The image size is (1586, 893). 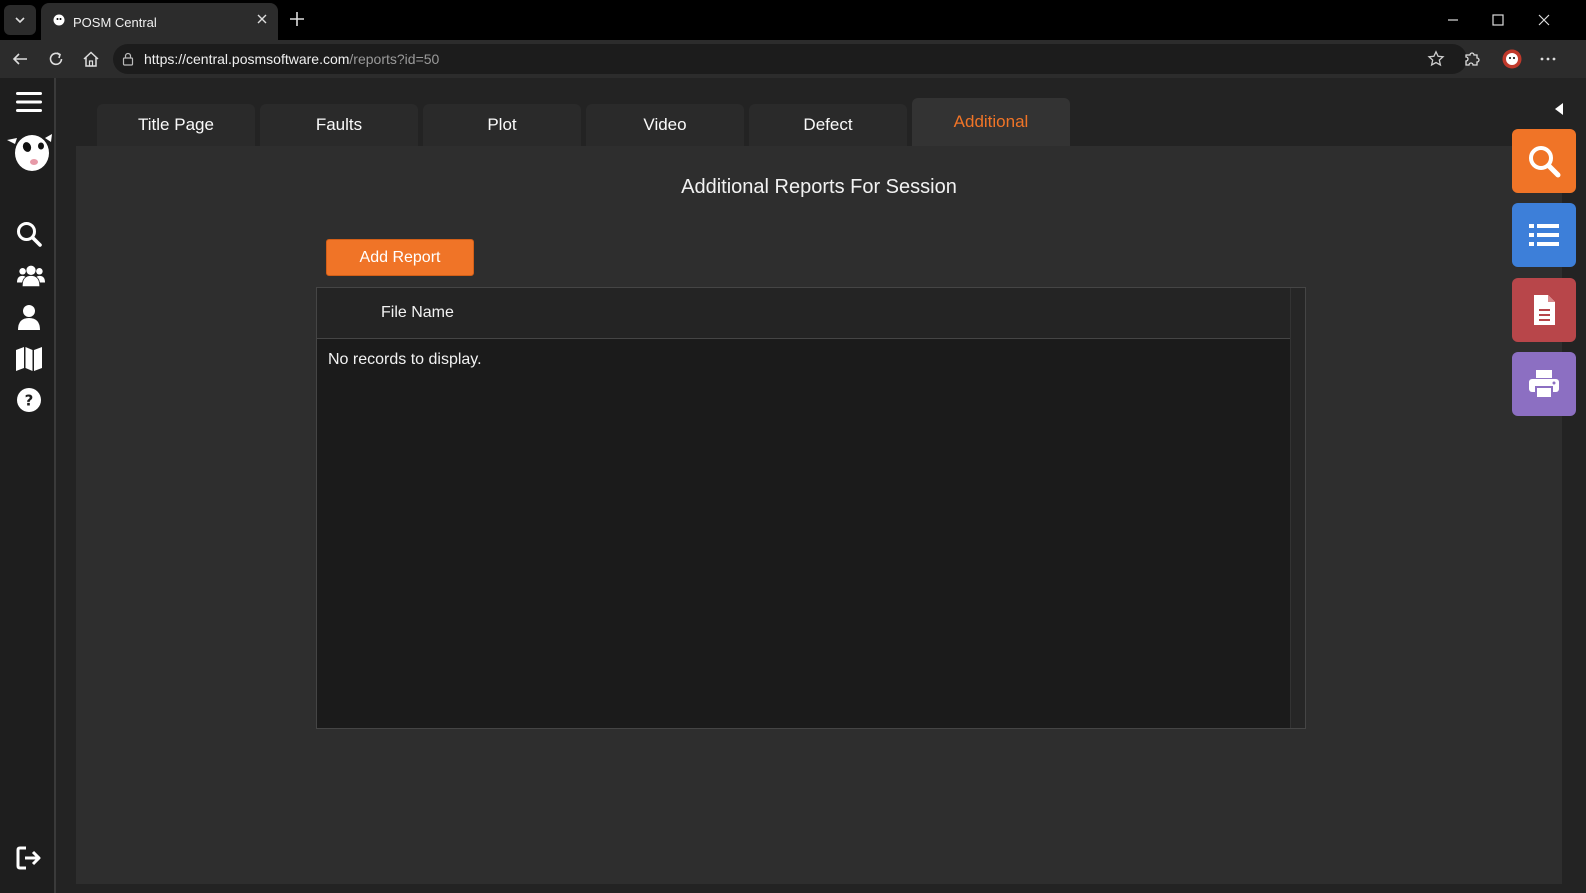 What do you see at coordinates (31, 275) in the screenshot?
I see `users-group-icon` at bounding box center [31, 275].